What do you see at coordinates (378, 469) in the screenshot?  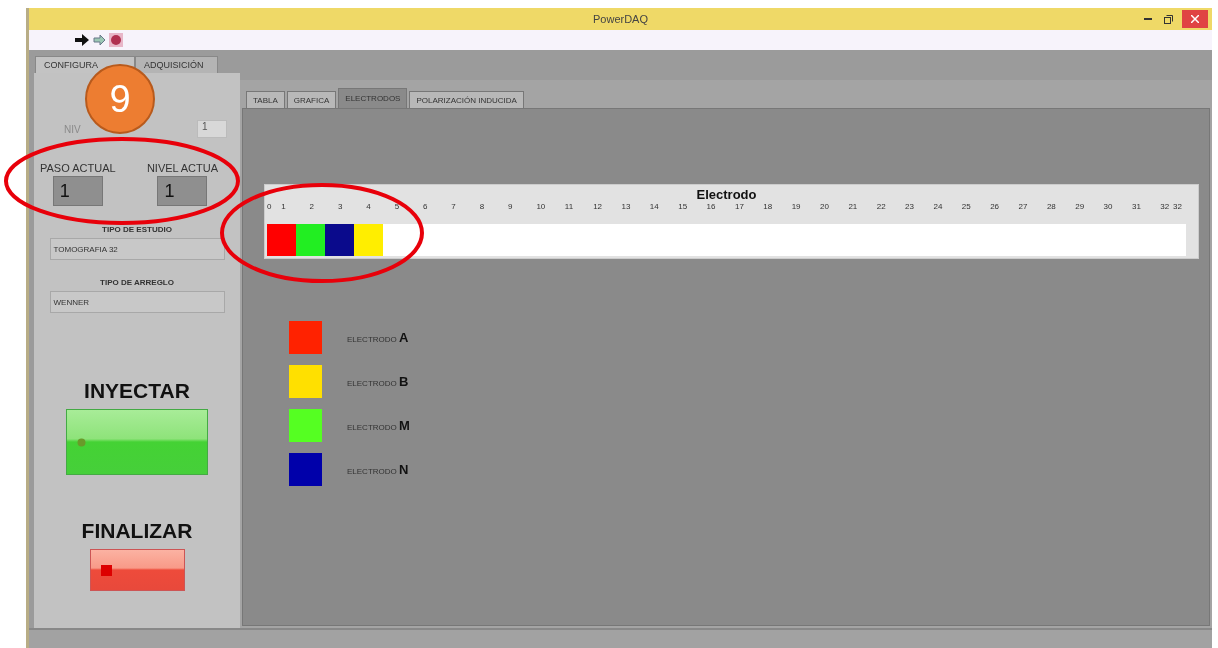 I see `legend-label: ELECTRODO N` at bounding box center [378, 469].